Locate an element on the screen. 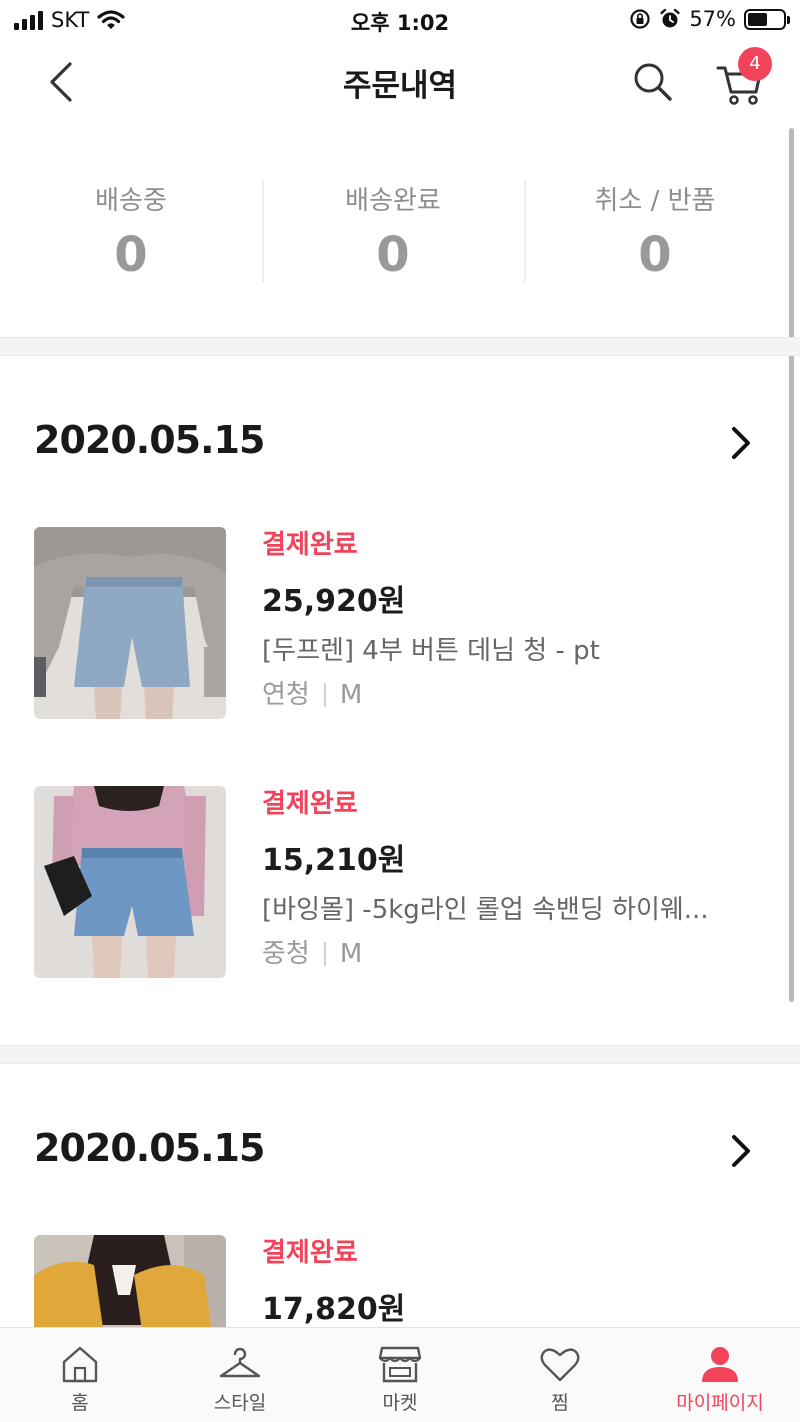  item-options: 중청 M is located at coordinates (522, 954).